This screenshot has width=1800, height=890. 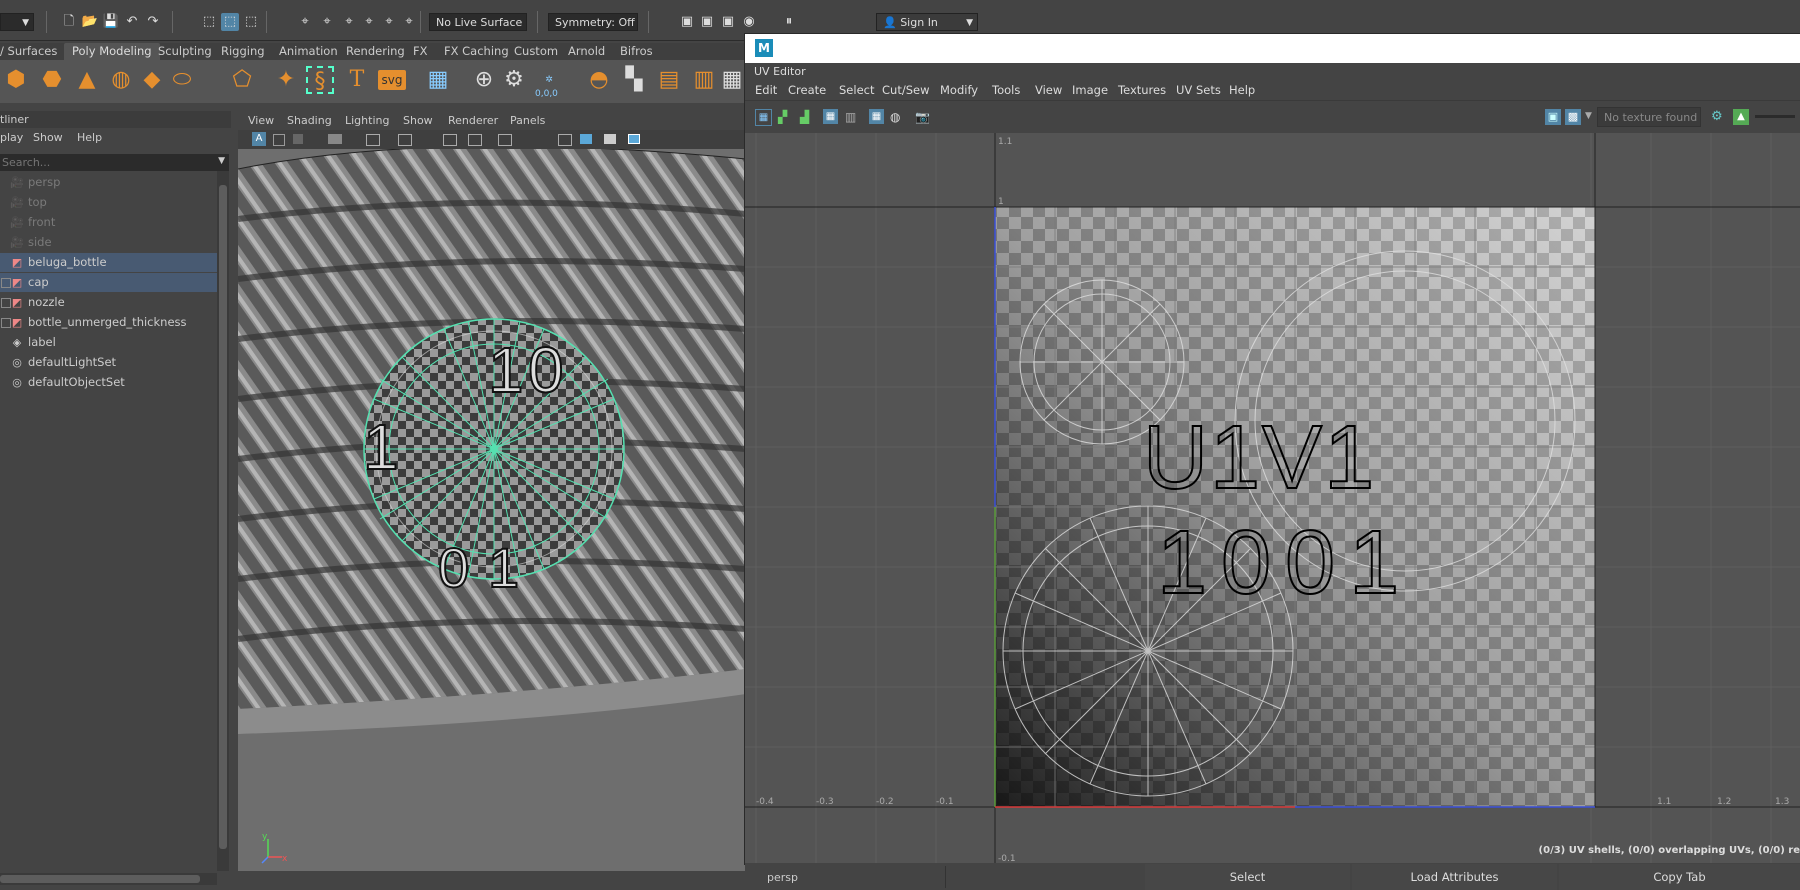 What do you see at coordinates (707, 22) in the screenshot?
I see `render-frame-icon: ▣` at bounding box center [707, 22].